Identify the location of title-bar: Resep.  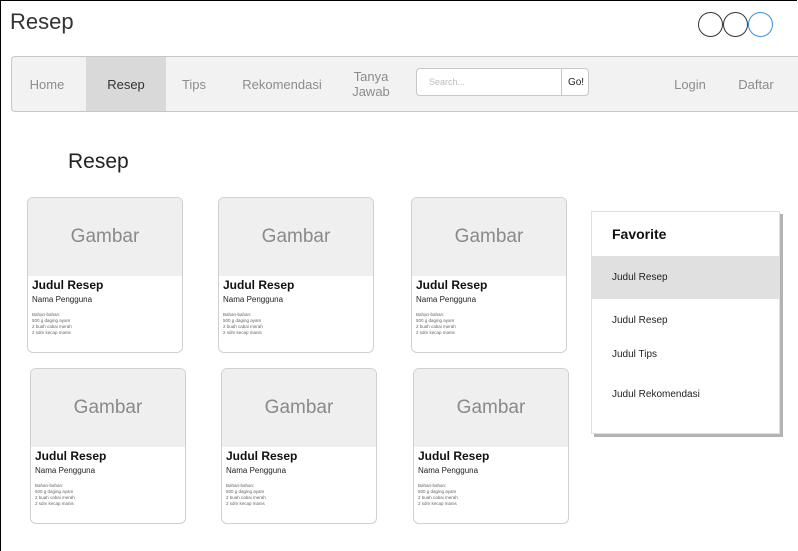
(399, 23).